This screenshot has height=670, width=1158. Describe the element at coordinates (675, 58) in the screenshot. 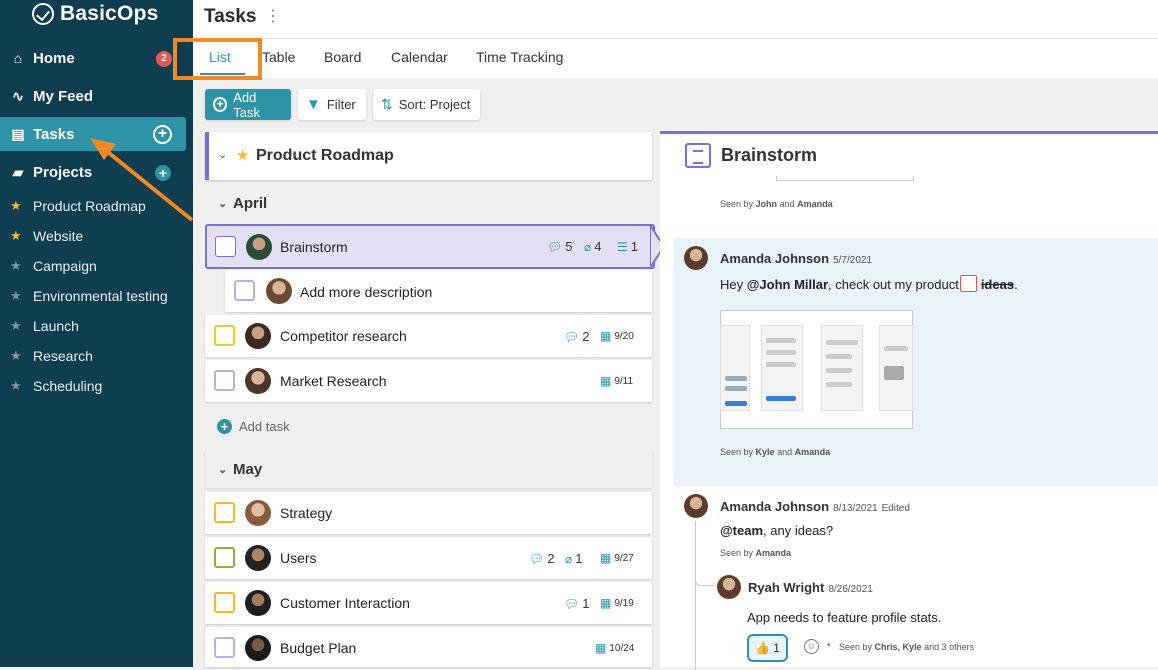

I see `view-tabs: List Table Board Calendar Time Tracking` at that location.